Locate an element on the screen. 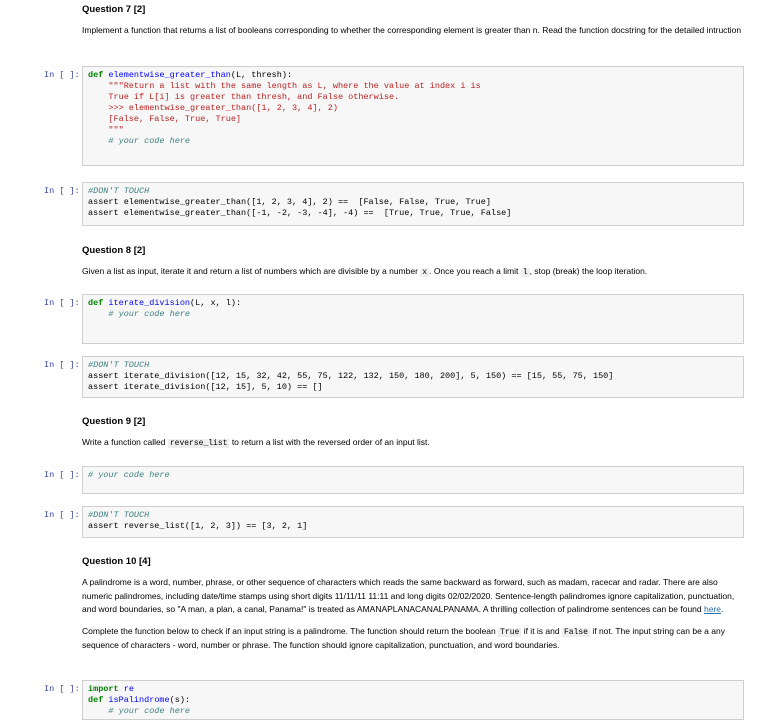  text: if it is and is located at coordinates (541, 630).